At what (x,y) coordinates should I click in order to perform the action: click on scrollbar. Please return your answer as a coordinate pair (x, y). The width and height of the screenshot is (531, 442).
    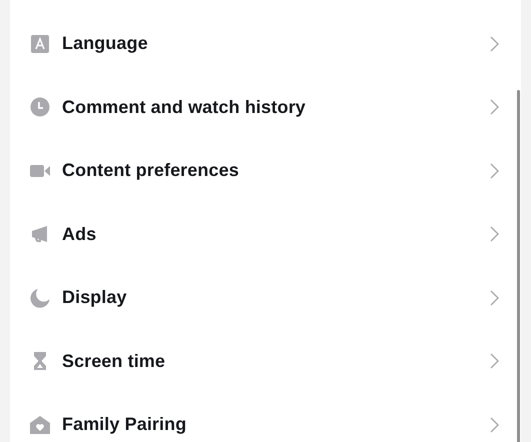
    Looking at the image, I should click on (518, 266).